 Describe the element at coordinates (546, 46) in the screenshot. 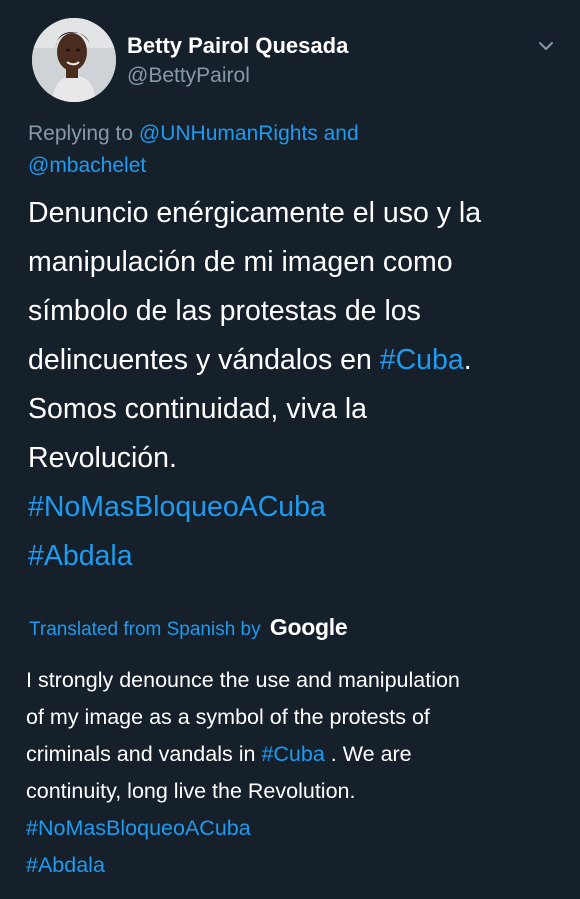

I see `chevron-down-icon` at that location.